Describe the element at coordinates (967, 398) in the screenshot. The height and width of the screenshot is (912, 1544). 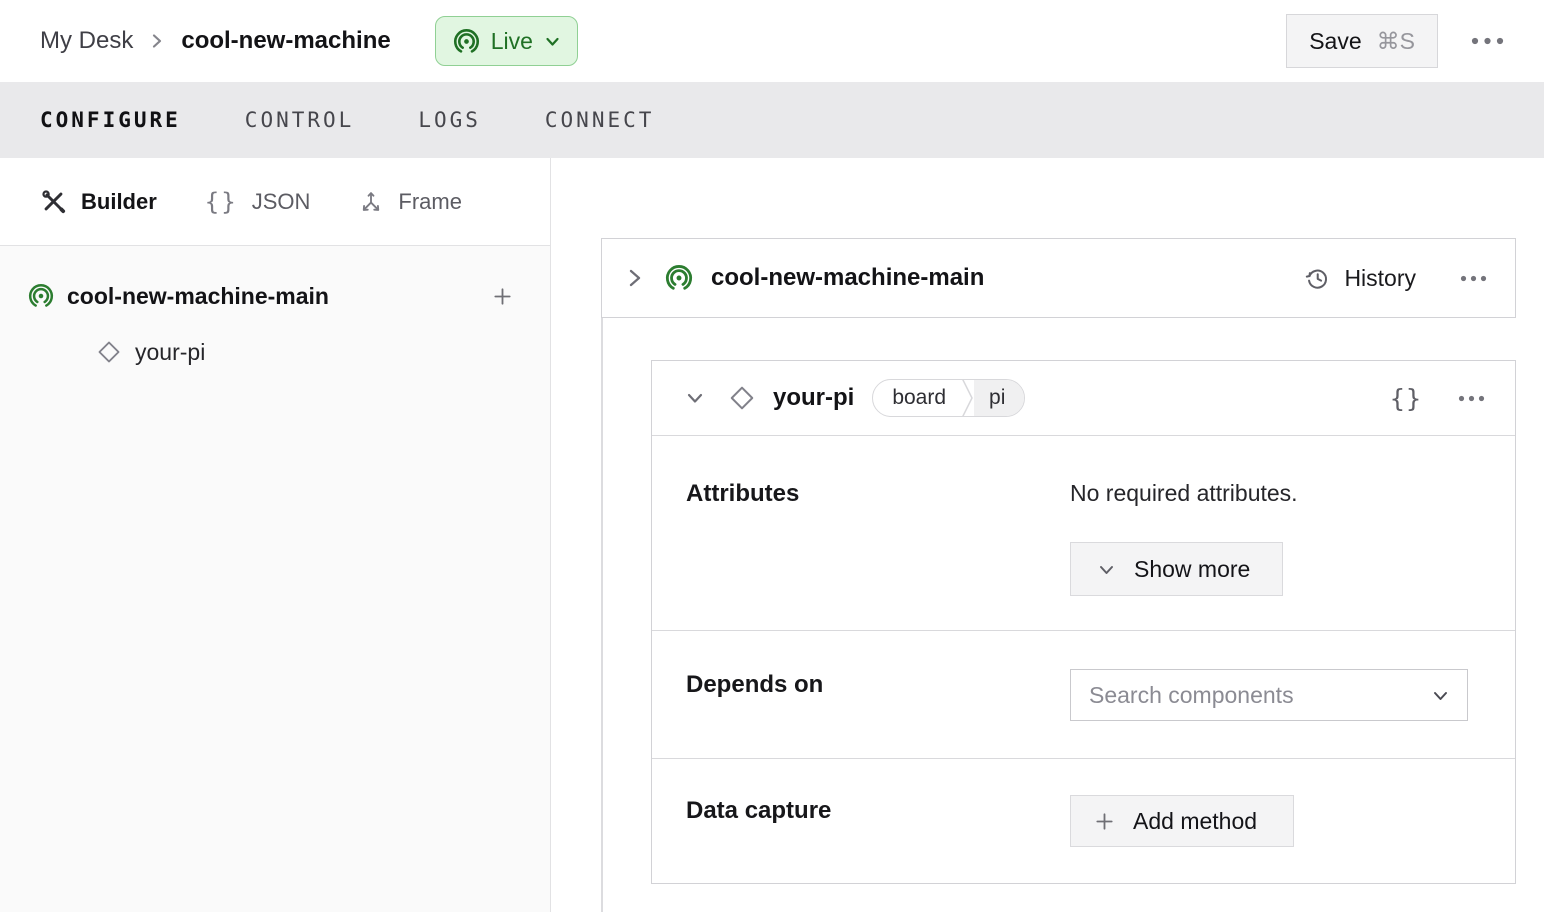
I see `badge-chevron-divider` at that location.